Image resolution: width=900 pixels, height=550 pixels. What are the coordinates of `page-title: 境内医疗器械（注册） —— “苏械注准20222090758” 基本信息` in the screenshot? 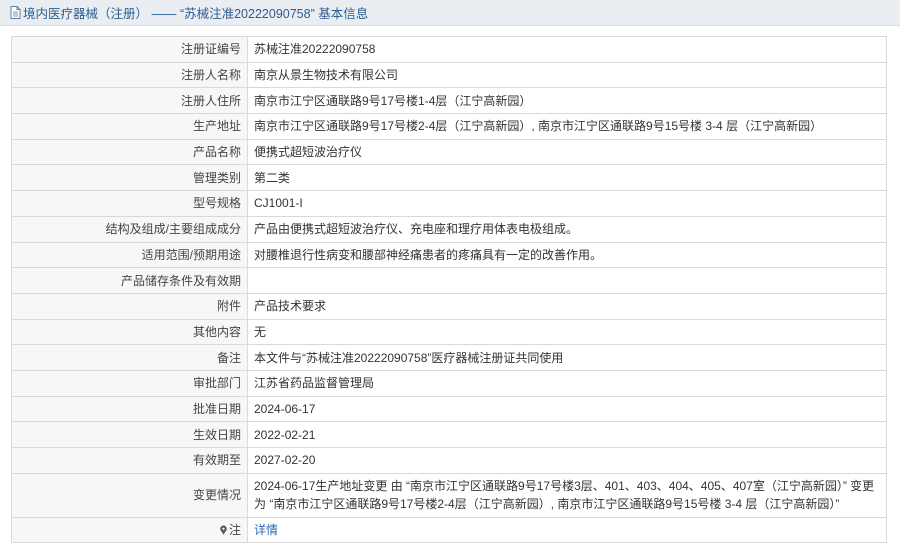 It's located at (196, 14).